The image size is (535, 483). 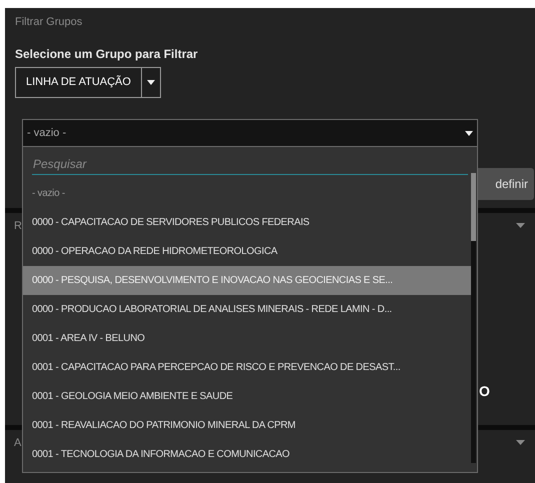 I want to click on filter-label: Selecione um Grupo para Filtrar, so click(x=107, y=54).